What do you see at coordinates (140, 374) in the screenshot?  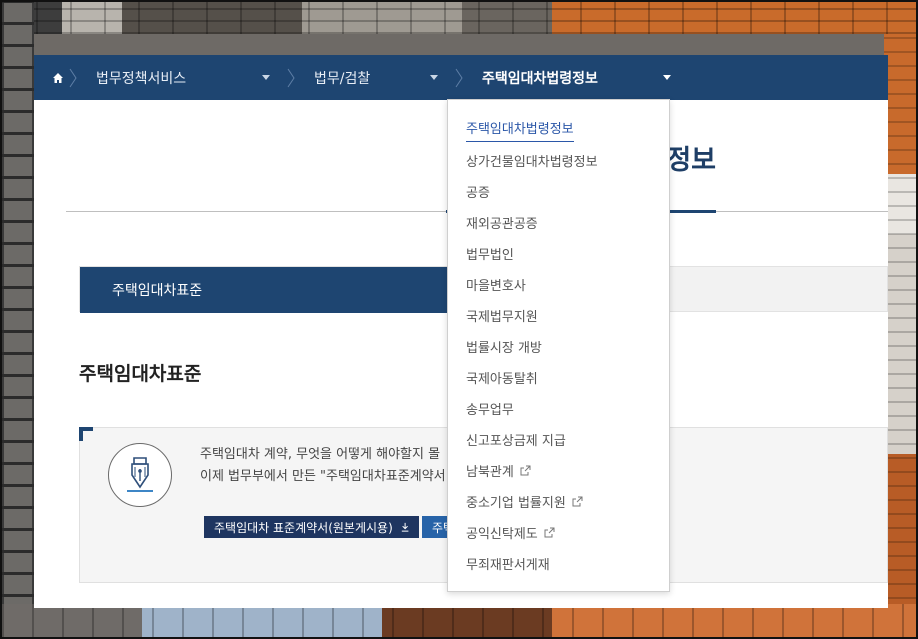 I see `section-title: 주택임대차표준` at bounding box center [140, 374].